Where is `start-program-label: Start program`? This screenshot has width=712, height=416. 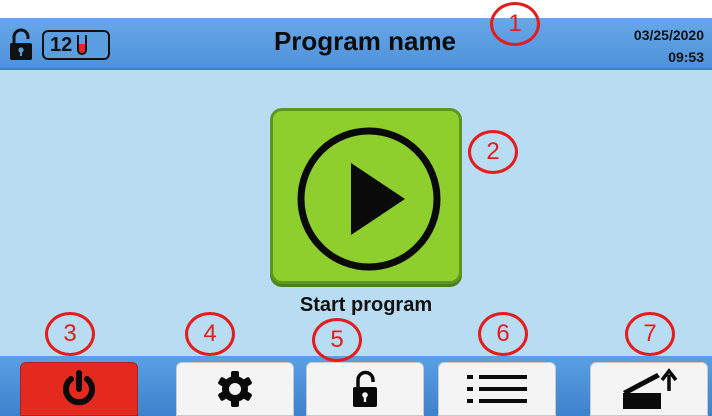 start-program-label: Start program is located at coordinates (366, 305).